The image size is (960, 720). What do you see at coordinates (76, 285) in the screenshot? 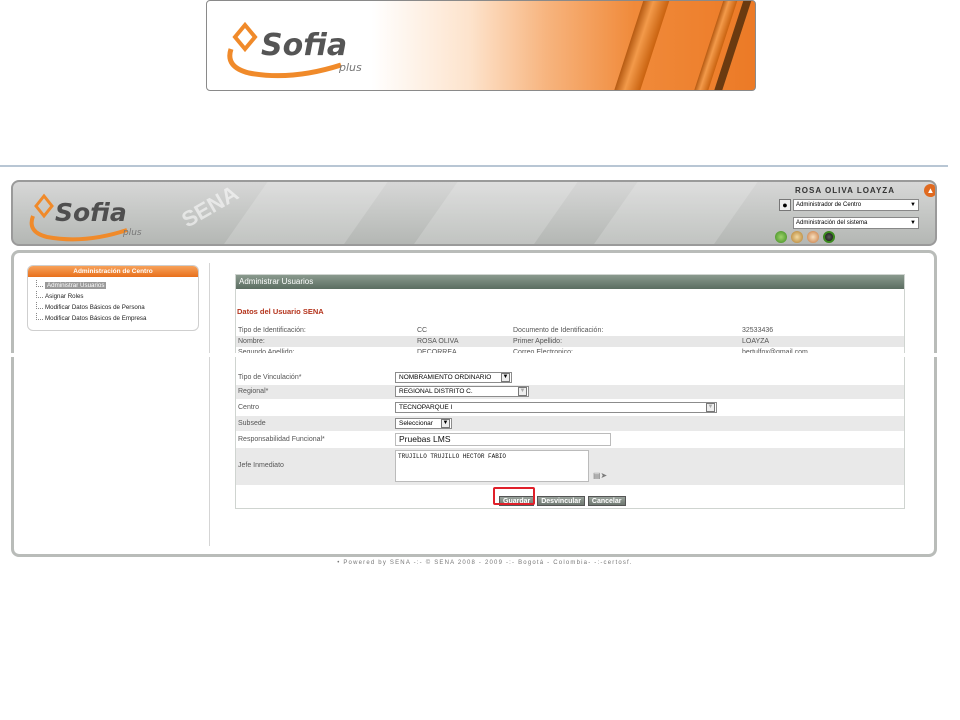
I see `sidebar-item-label: Administrar Usuarios` at bounding box center [76, 285].